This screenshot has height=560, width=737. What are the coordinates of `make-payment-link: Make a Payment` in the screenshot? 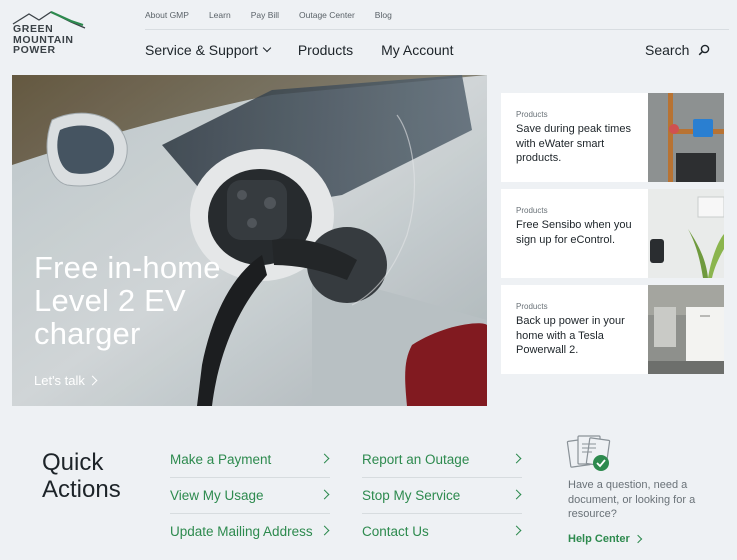 It's located at (250, 459).